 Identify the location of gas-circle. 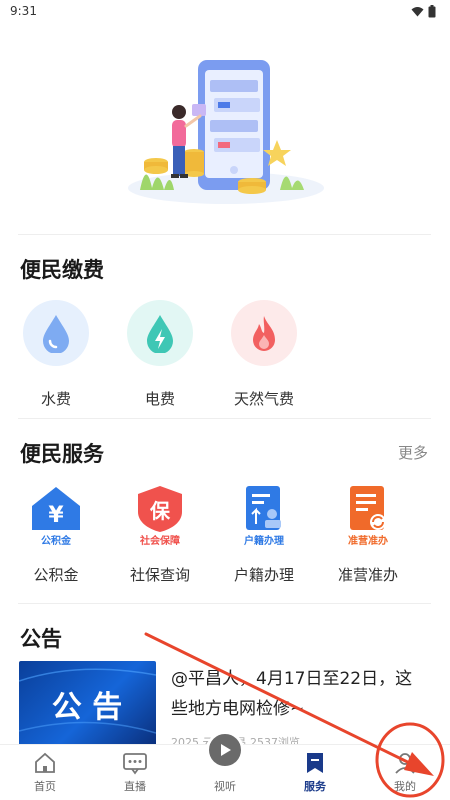
(264, 333).